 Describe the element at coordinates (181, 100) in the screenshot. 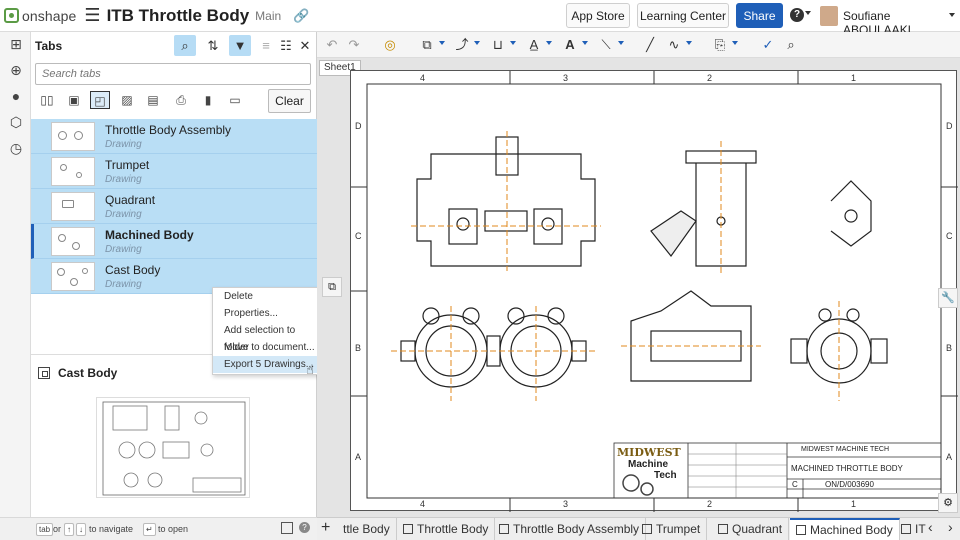

I see `filter-pdf-icon: ⎙` at that location.